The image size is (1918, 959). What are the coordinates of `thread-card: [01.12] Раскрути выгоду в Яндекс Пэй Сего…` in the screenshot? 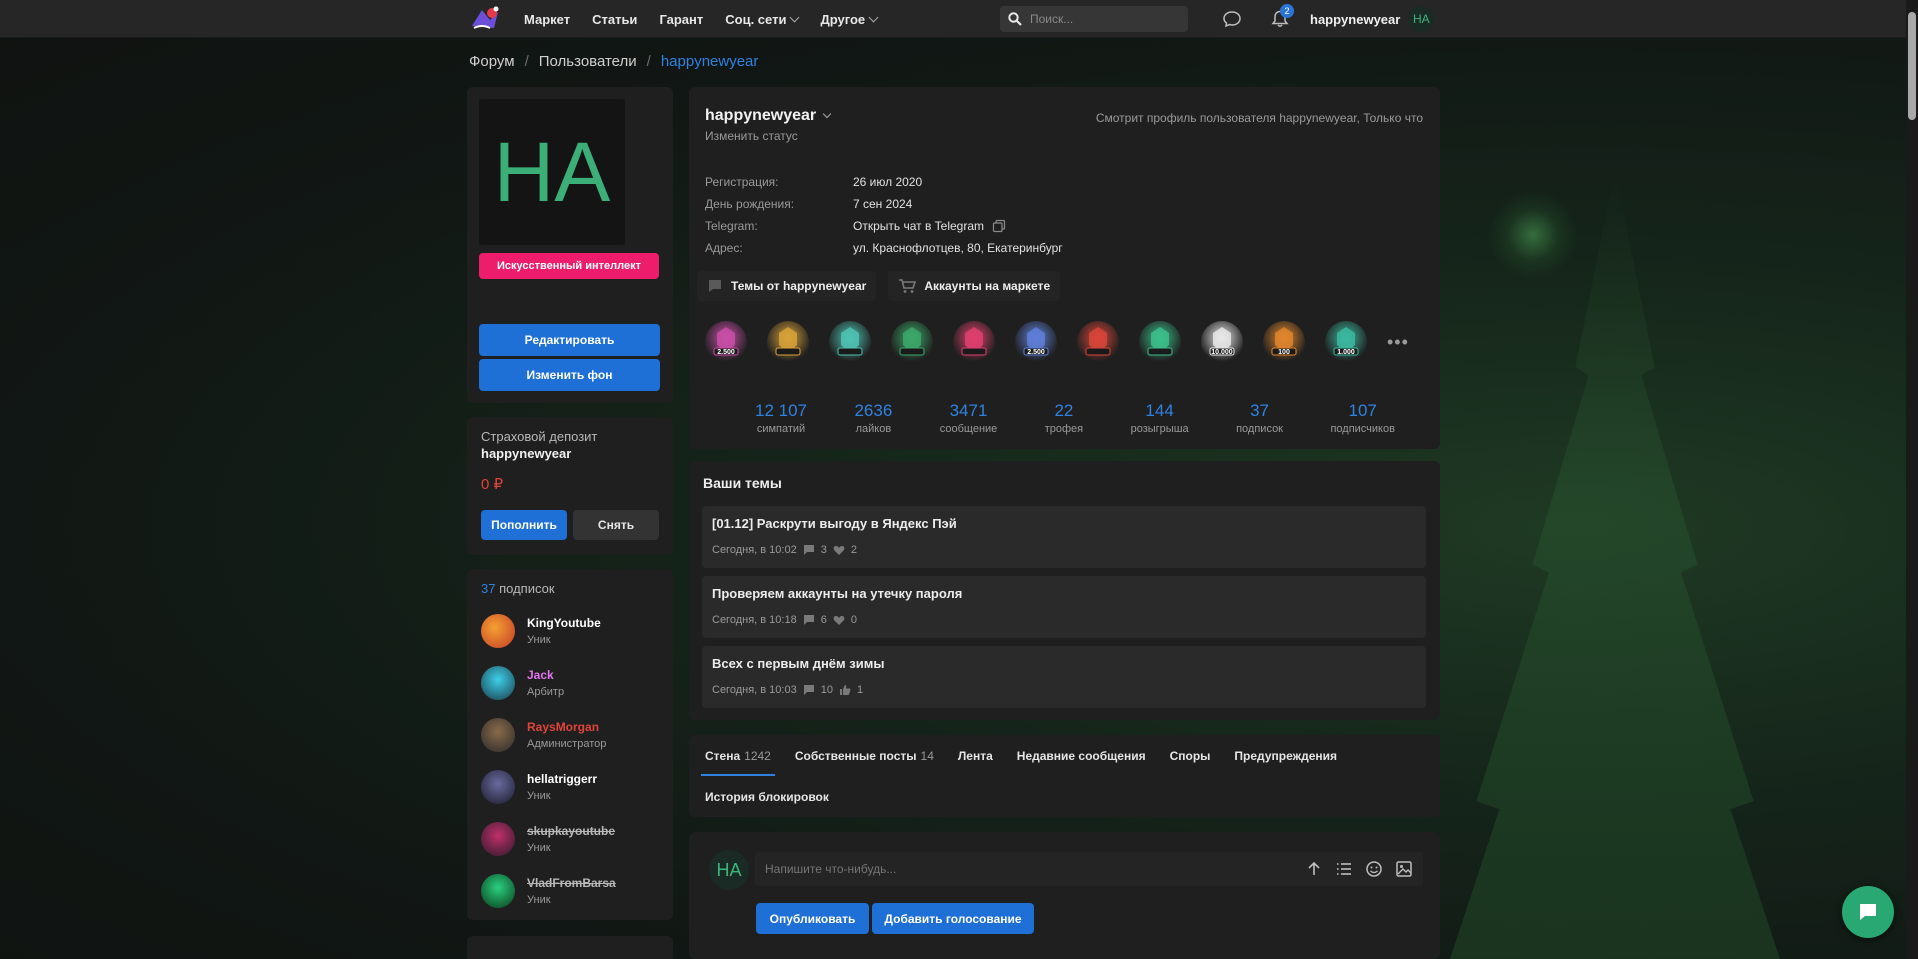 It's located at (1064, 537).